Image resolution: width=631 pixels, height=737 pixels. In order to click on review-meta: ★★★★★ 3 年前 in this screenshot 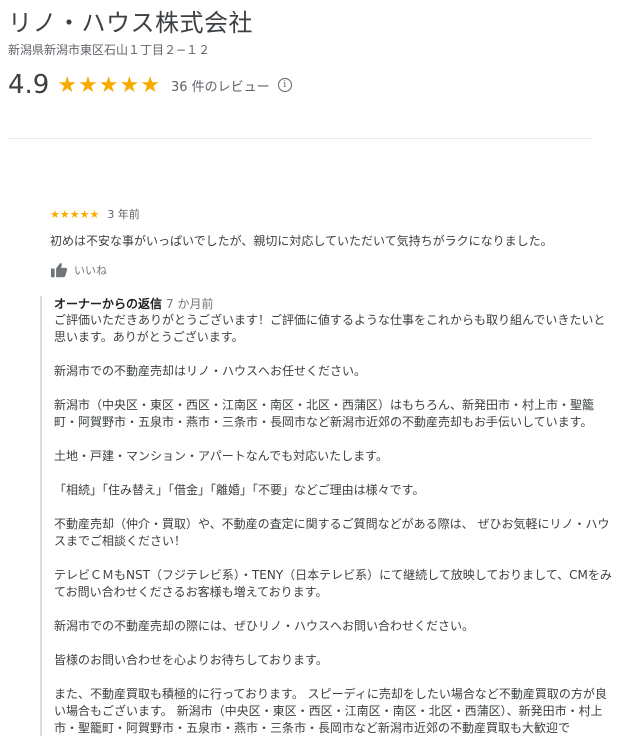, I will do `click(330, 214)`.